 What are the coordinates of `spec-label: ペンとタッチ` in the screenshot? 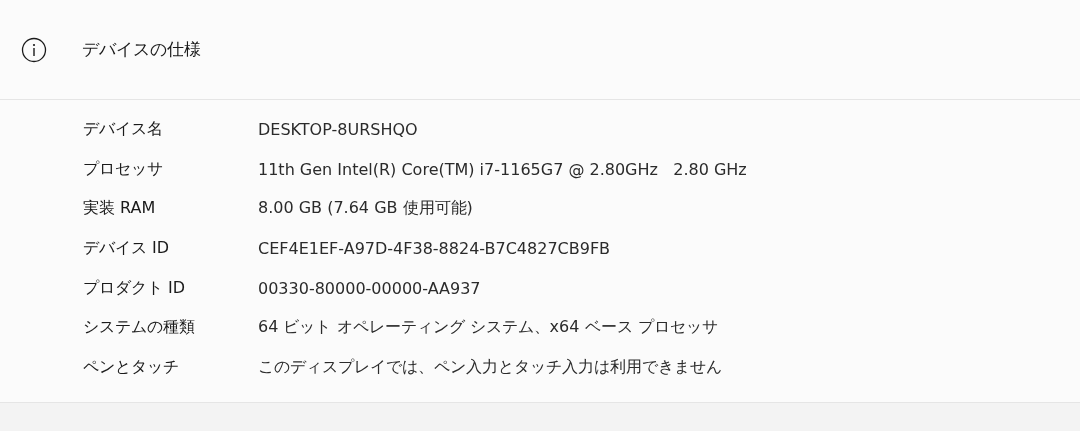 It's located at (131, 367).